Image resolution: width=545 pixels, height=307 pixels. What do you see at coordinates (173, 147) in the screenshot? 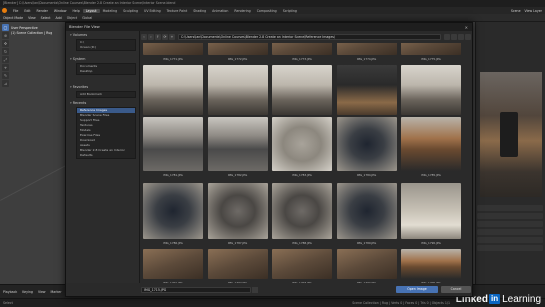
I see `image-thumbnail: IMG_1781.JPG` at bounding box center [173, 147].